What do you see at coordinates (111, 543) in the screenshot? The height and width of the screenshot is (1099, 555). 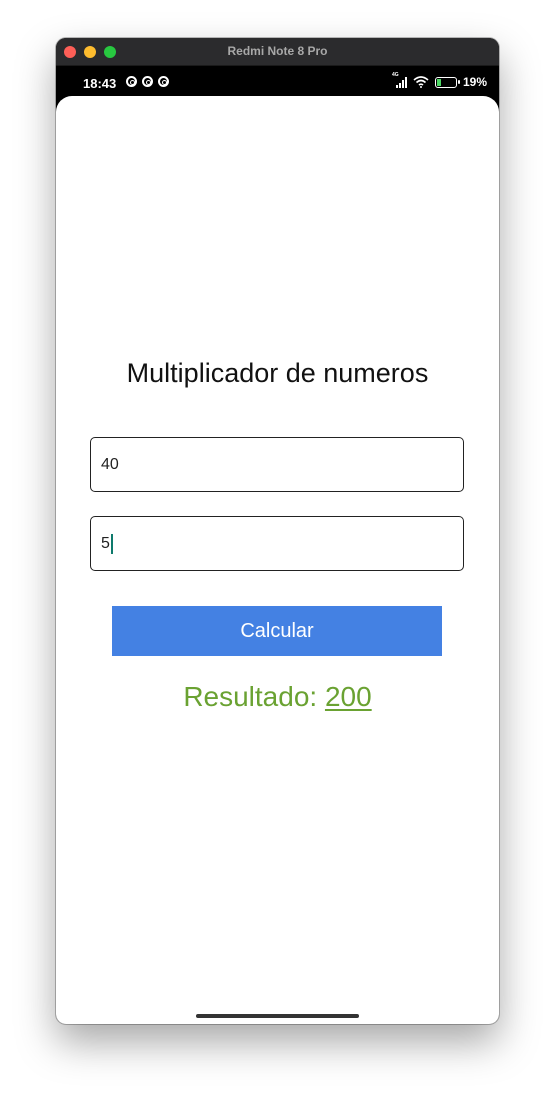 I see `text-cursor` at bounding box center [111, 543].